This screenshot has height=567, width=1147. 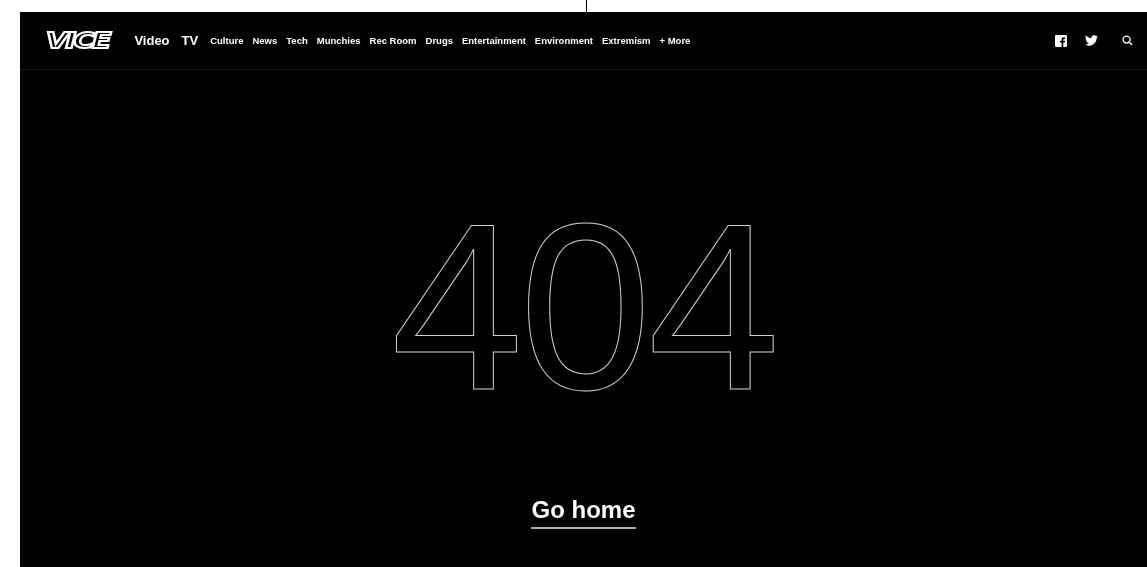 What do you see at coordinates (675, 40) in the screenshot?
I see `nav-link: + More` at bounding box center [675, 40].